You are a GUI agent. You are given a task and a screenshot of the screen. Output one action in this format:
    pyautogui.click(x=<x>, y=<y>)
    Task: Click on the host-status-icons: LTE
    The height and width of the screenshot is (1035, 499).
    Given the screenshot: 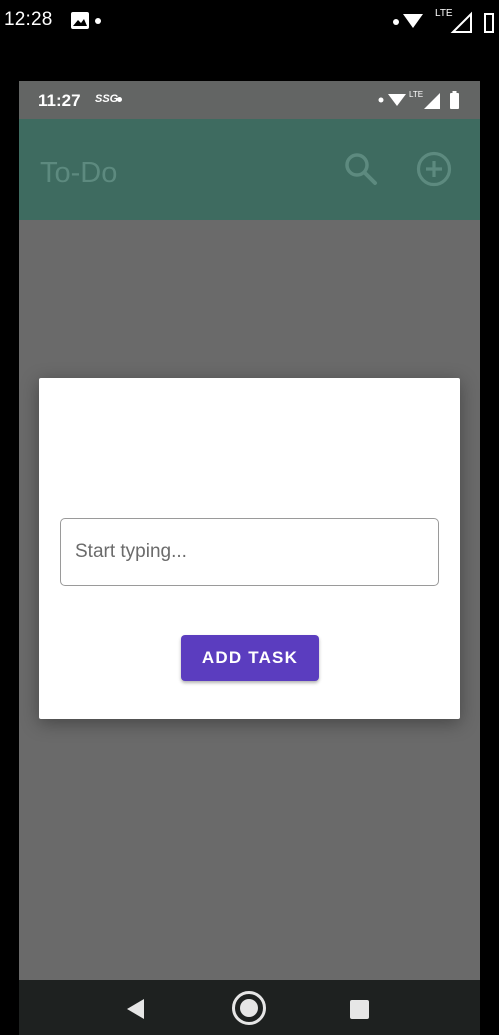 What is the action you would take?
    pyautogui.click(x=445, y=21)
    